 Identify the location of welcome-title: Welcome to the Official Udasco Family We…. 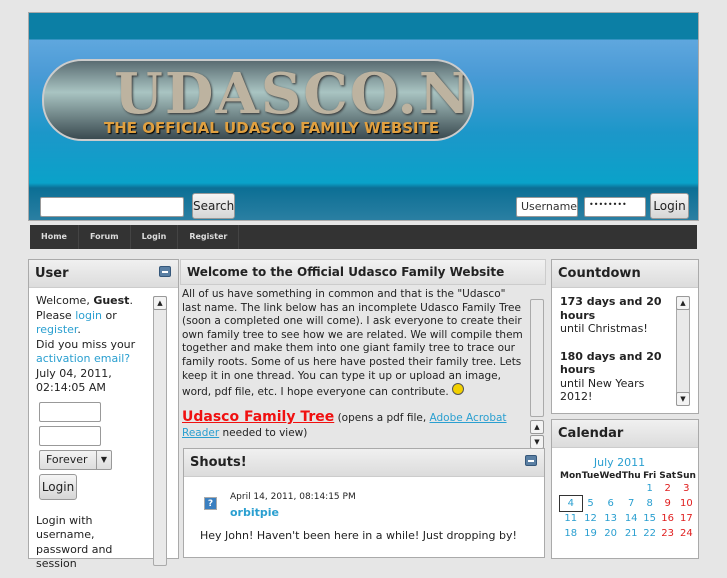
(363, 272).